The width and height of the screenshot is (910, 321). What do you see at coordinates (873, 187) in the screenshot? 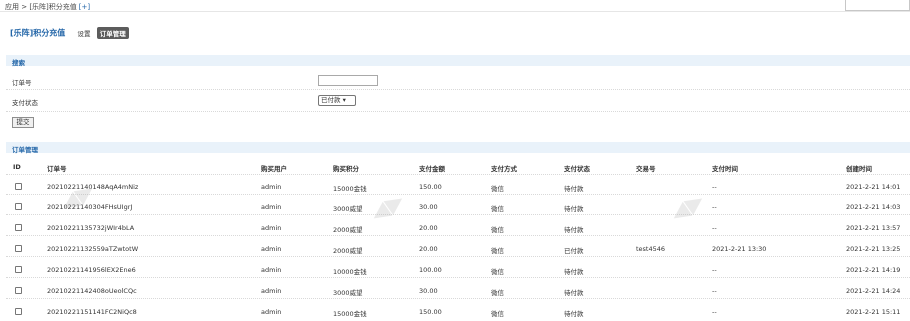
I see `cell-created: 2021-2-21 14:01` at bounding box center [873, 187].